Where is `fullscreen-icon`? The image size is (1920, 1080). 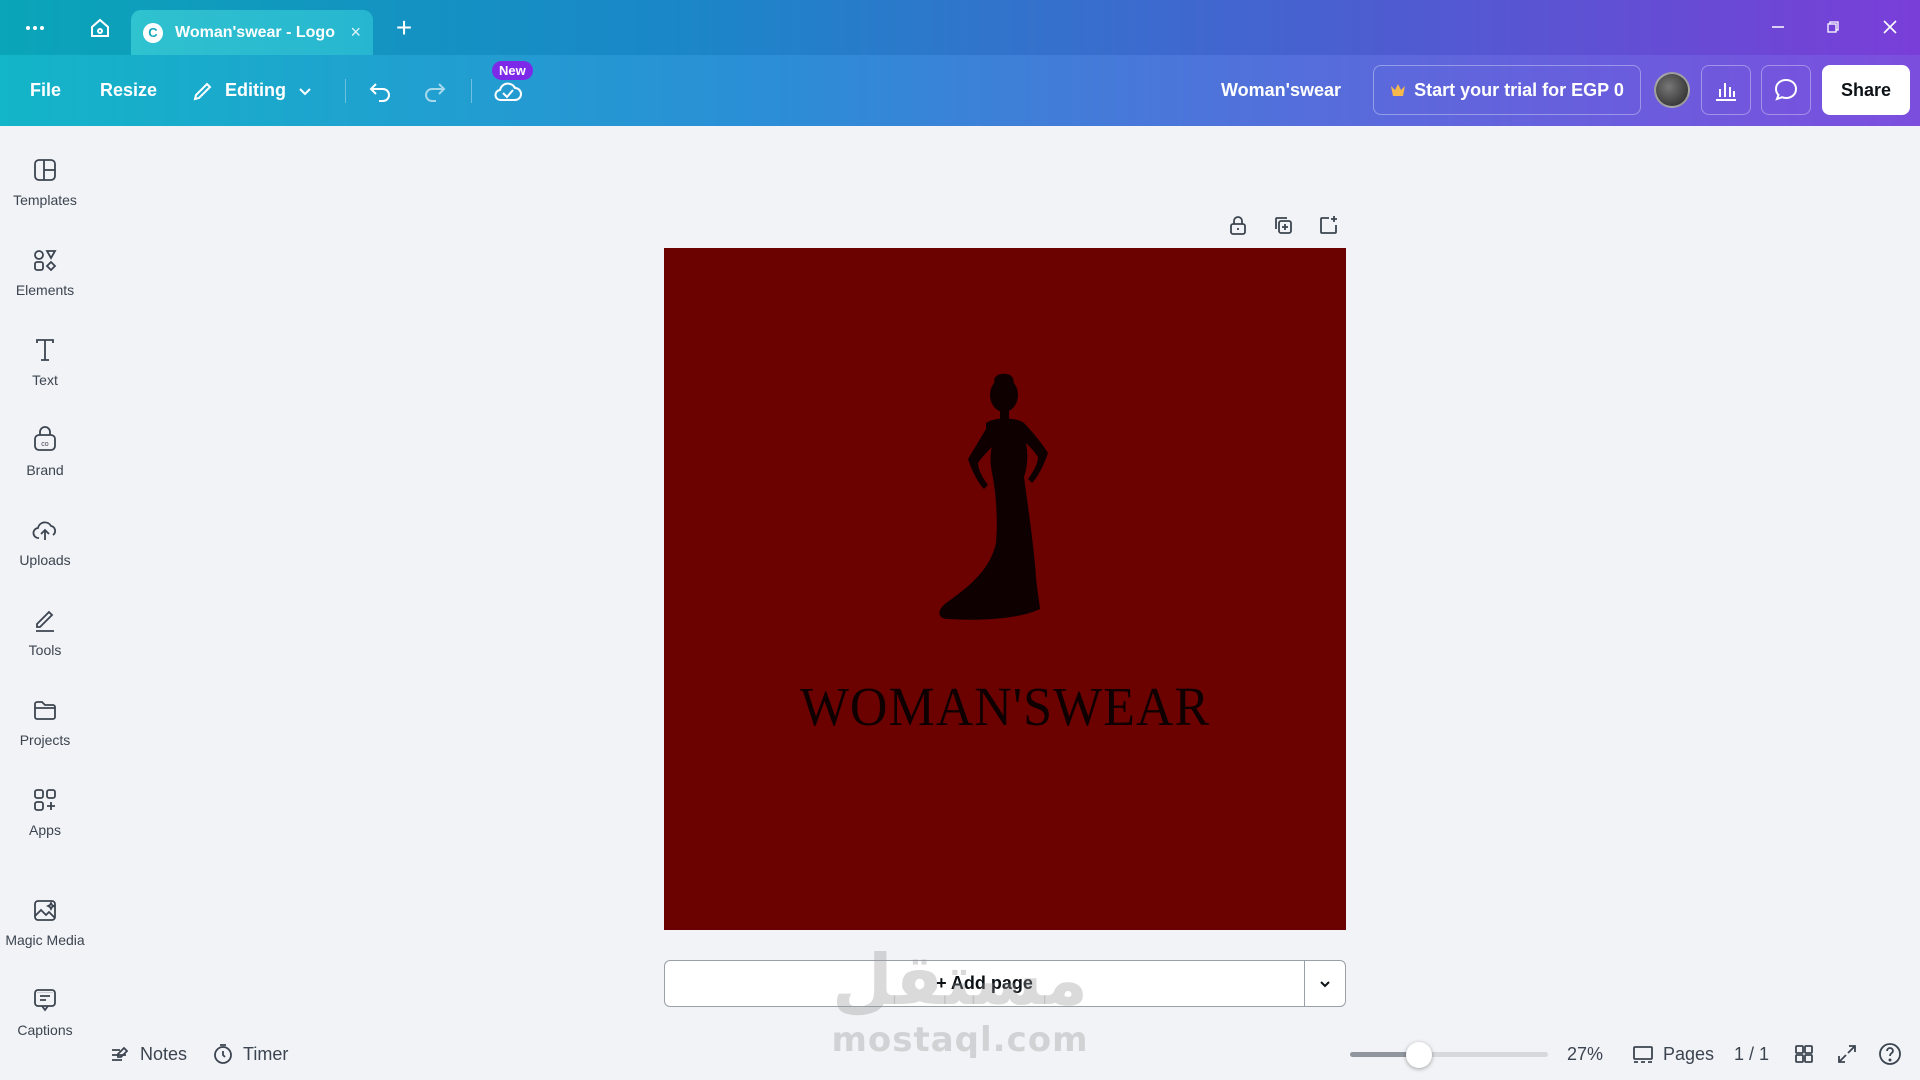 fullscreen-icon is located at coordinates (1847, 1054).